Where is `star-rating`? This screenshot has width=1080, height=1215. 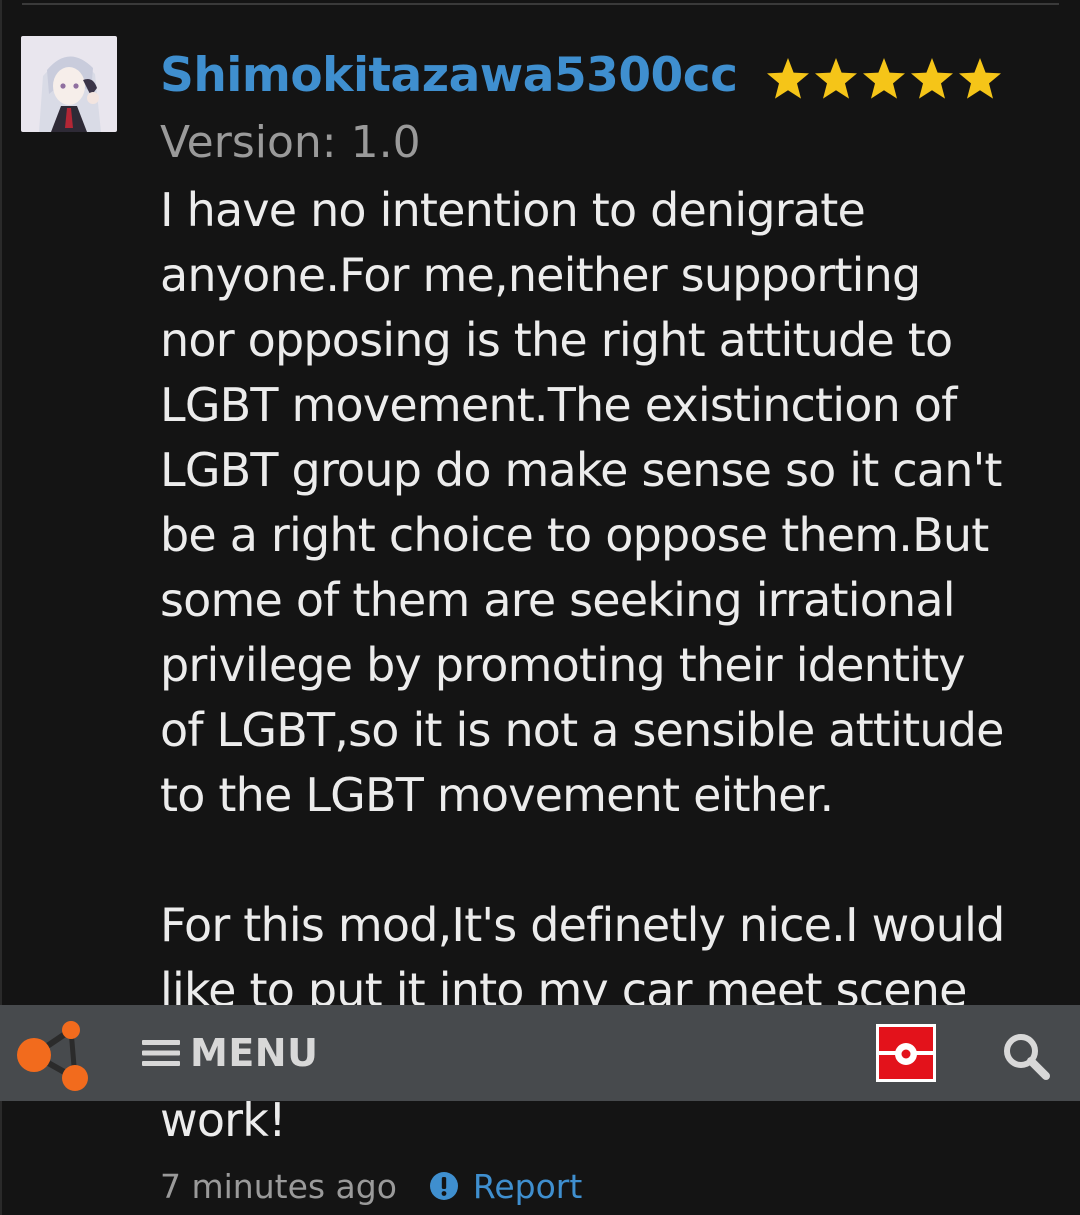 star-rating is located at coordinates (885, 79).